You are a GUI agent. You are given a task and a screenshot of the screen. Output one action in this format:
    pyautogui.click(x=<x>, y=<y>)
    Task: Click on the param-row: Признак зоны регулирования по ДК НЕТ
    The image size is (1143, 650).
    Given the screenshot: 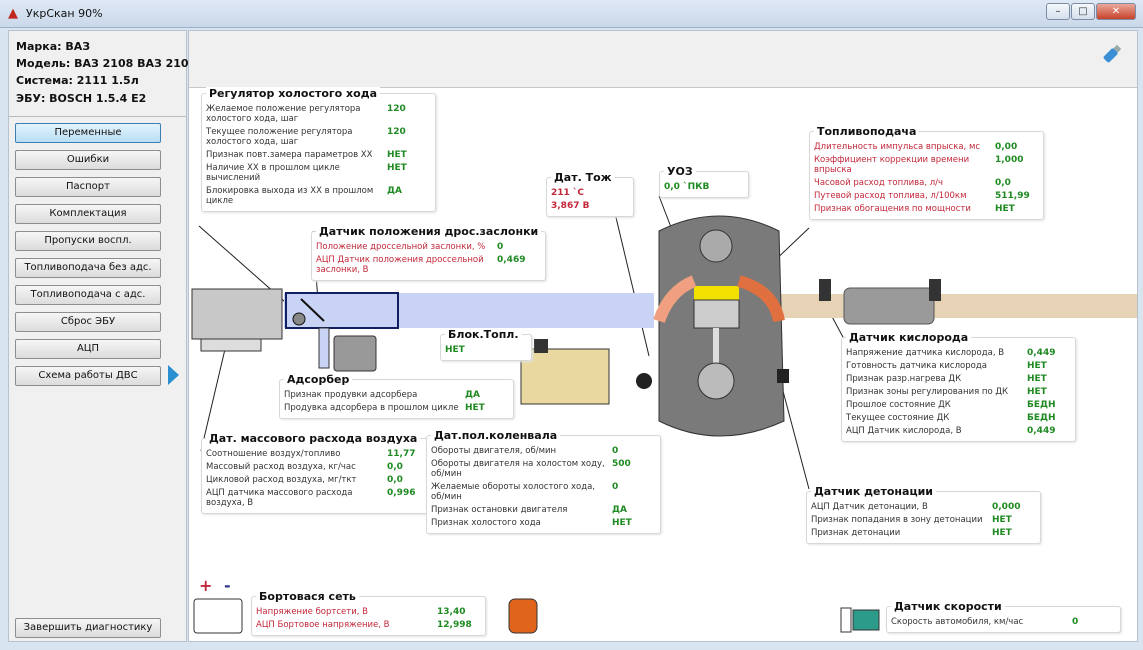 What is the action you would take?
    pyautogui.click(x=958, y=392)
    